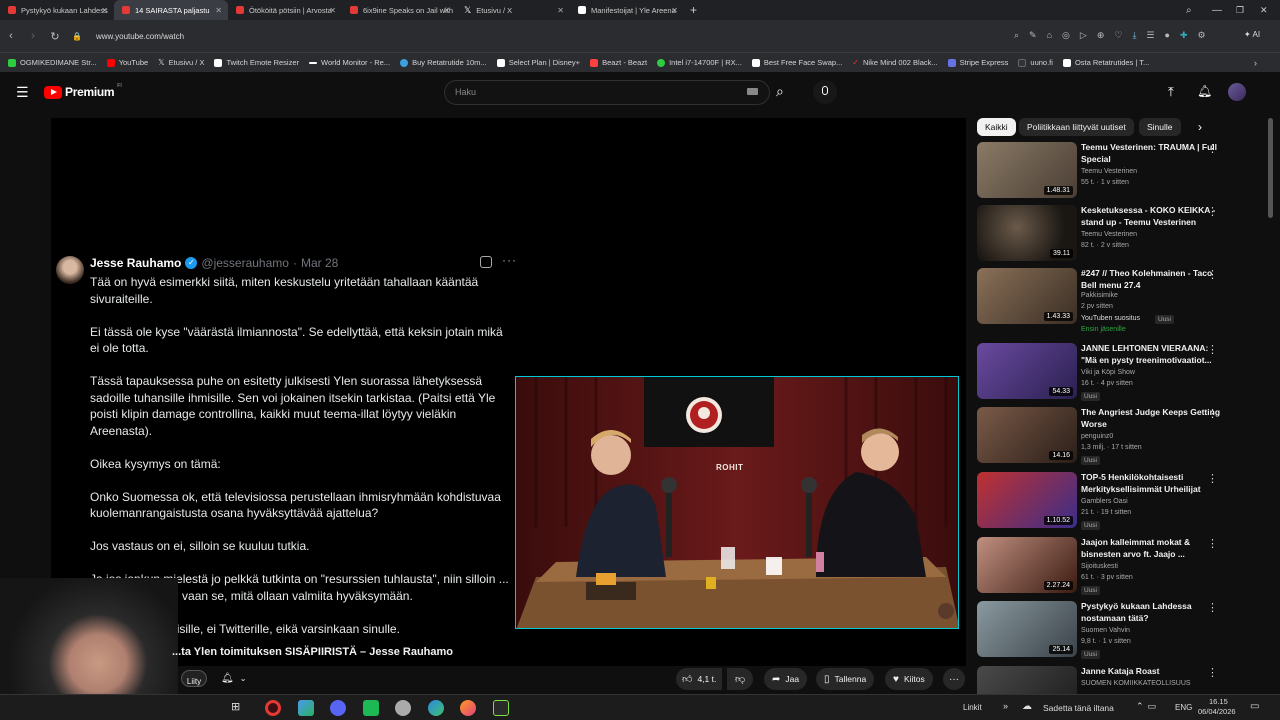 This screenshot has height=720, width=1280. Describe the element at coordinates (233, 678) in the screenshot. I see `subscribe-bell-button: 🔔︎ ⌄` at that location.